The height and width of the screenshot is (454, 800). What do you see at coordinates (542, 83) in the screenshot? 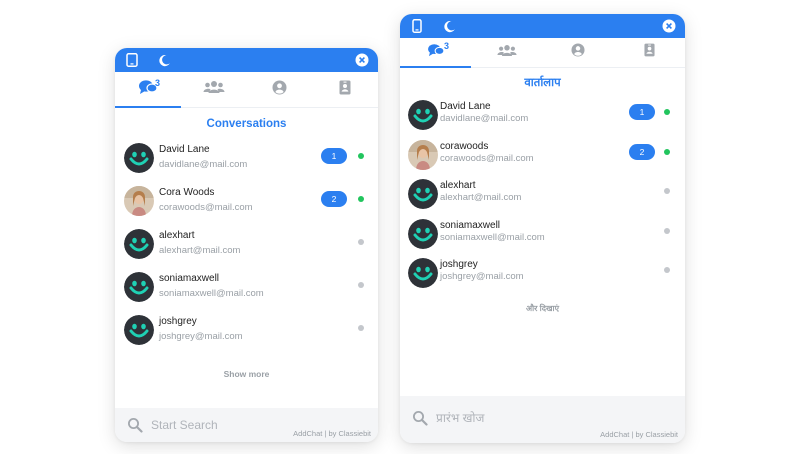
I see `section-title: वार्तालाप` at bounding box center [542, 83].